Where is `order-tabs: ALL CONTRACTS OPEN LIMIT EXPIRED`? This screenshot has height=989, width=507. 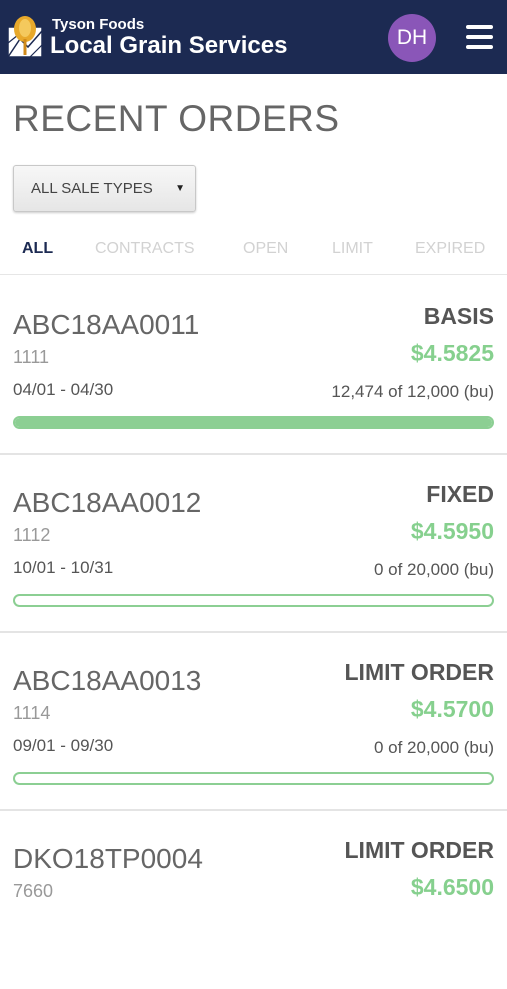
order-tabs: ALL CONTRACTS OPEN LIMIT EXPIRED is located at coordinates (253, 251).